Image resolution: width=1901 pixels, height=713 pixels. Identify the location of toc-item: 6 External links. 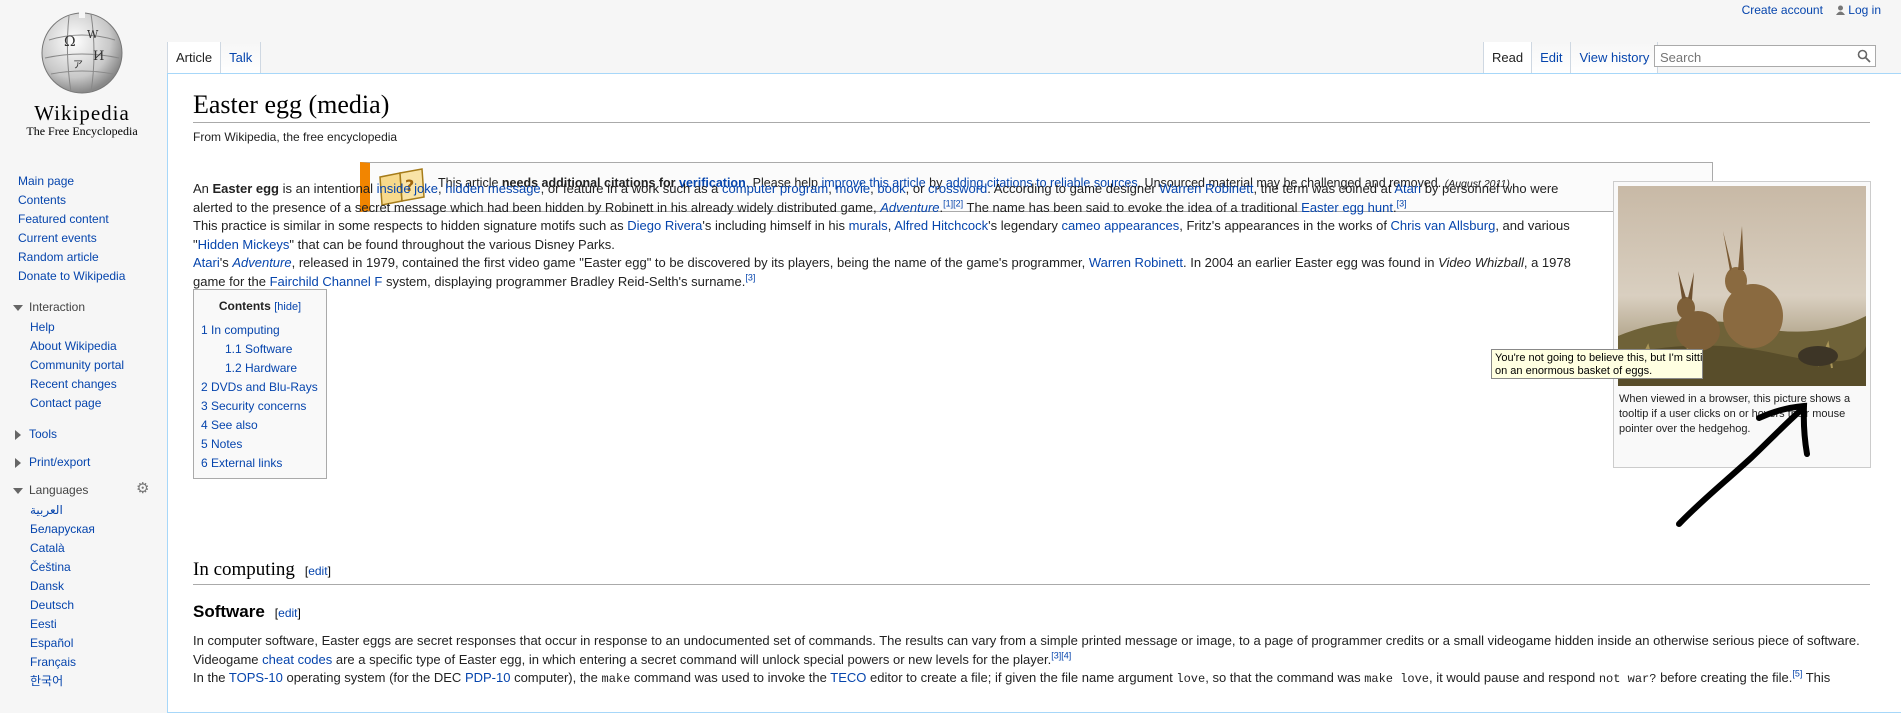
(263, 463).